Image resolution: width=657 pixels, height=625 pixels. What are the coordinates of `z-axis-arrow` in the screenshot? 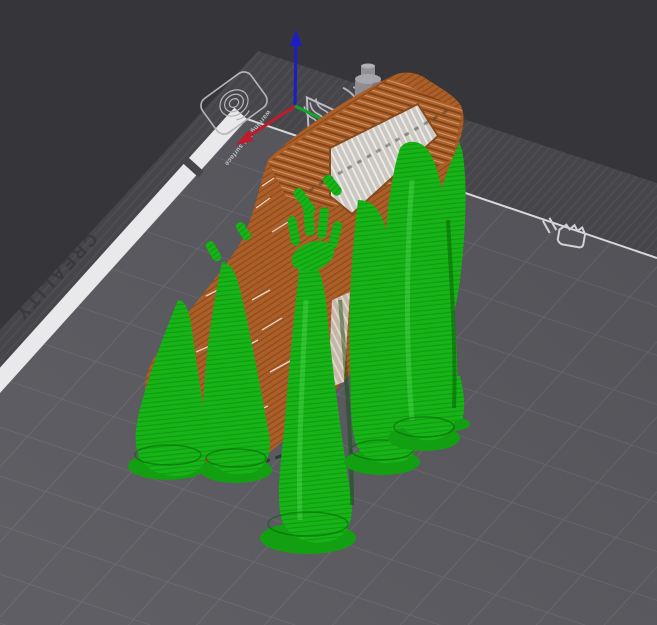 It's located at (295, 75).